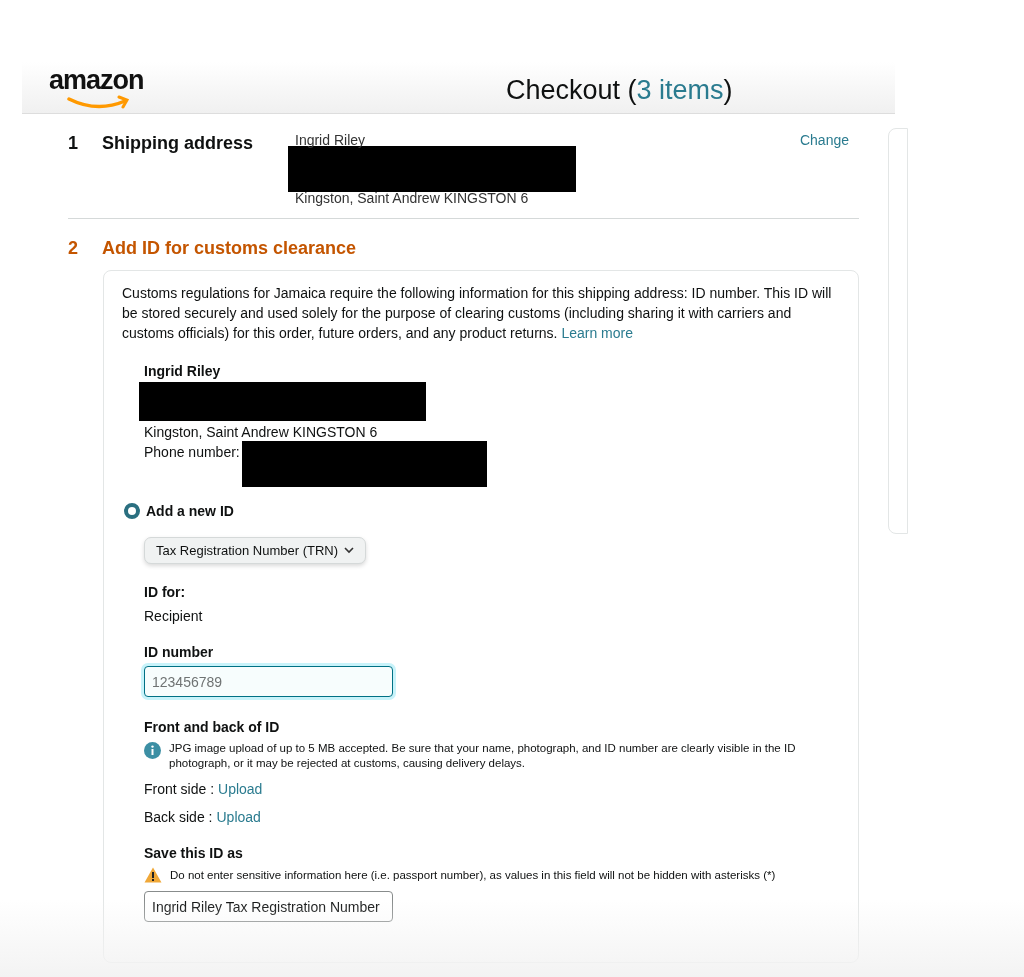 The width and height of the screenshot is (1024, 977). What do you see at coordinates (268, 681) in the screenshot?
I see `id-number-field: 123456789` at bounding box center [268, 681].